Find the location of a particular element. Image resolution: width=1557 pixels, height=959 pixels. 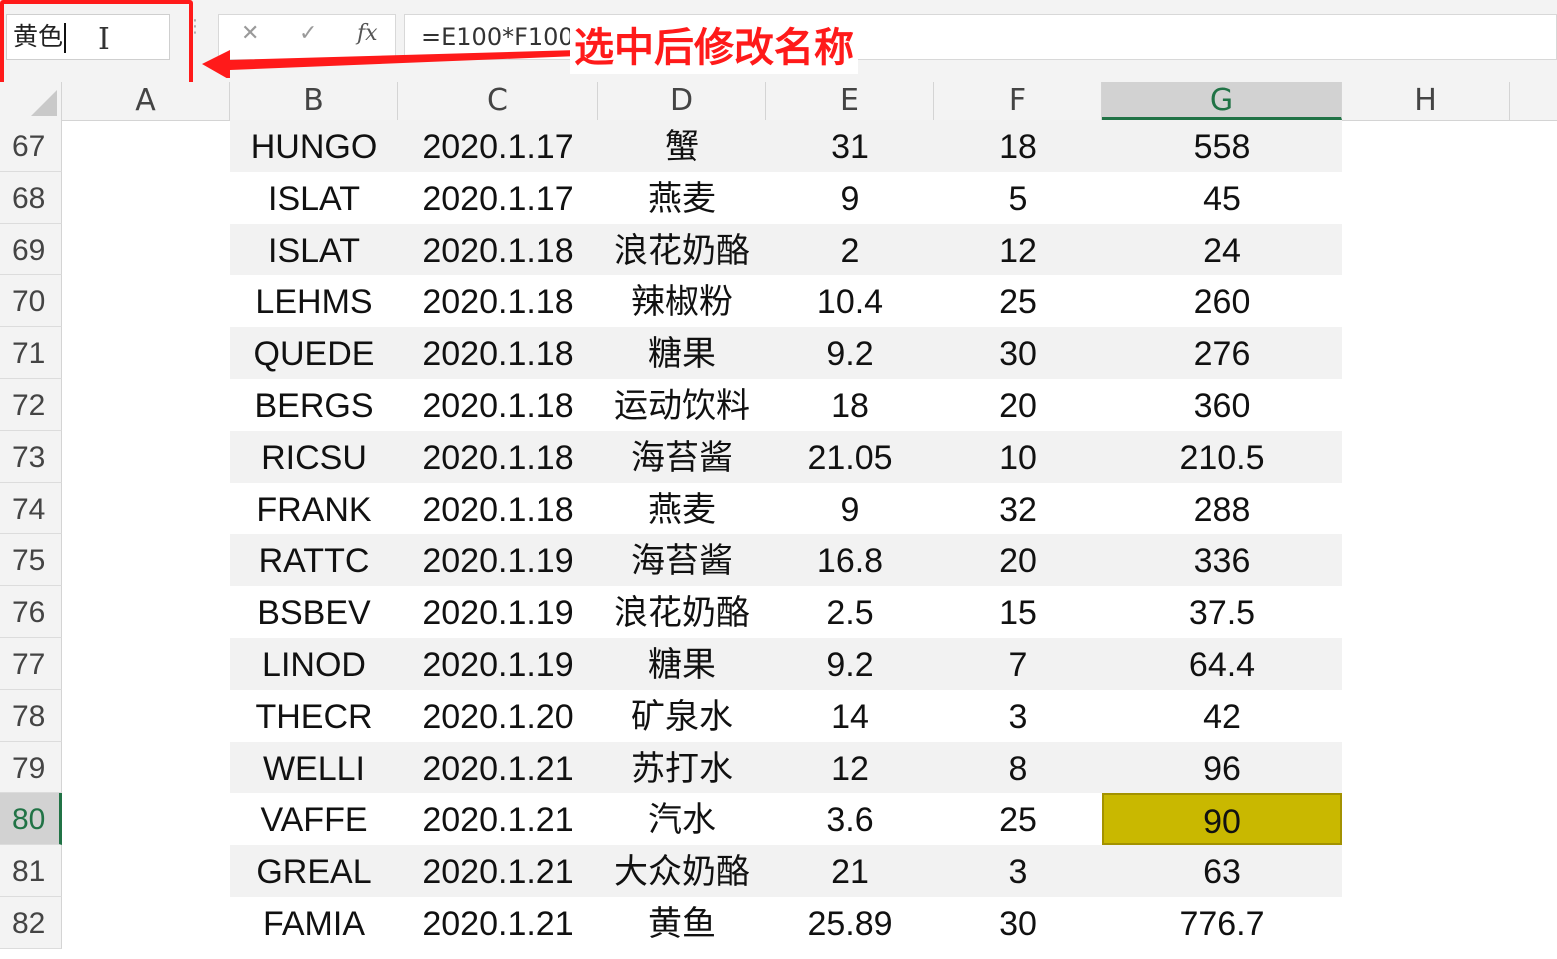

cell-e: 16.8 is located at coordinates (850, 560).